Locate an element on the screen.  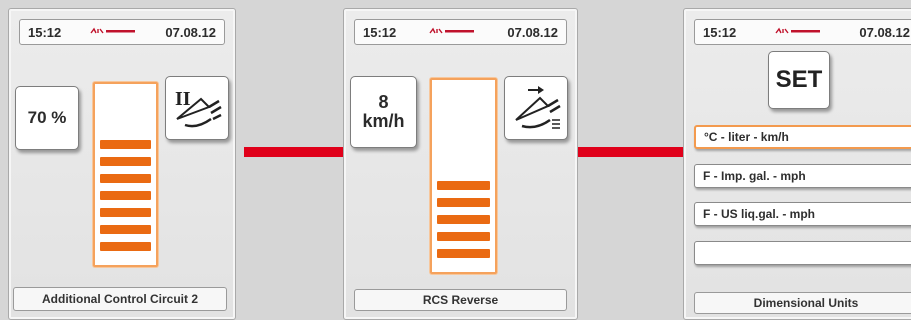
svg-text: II is located at coordinates (183, 99).